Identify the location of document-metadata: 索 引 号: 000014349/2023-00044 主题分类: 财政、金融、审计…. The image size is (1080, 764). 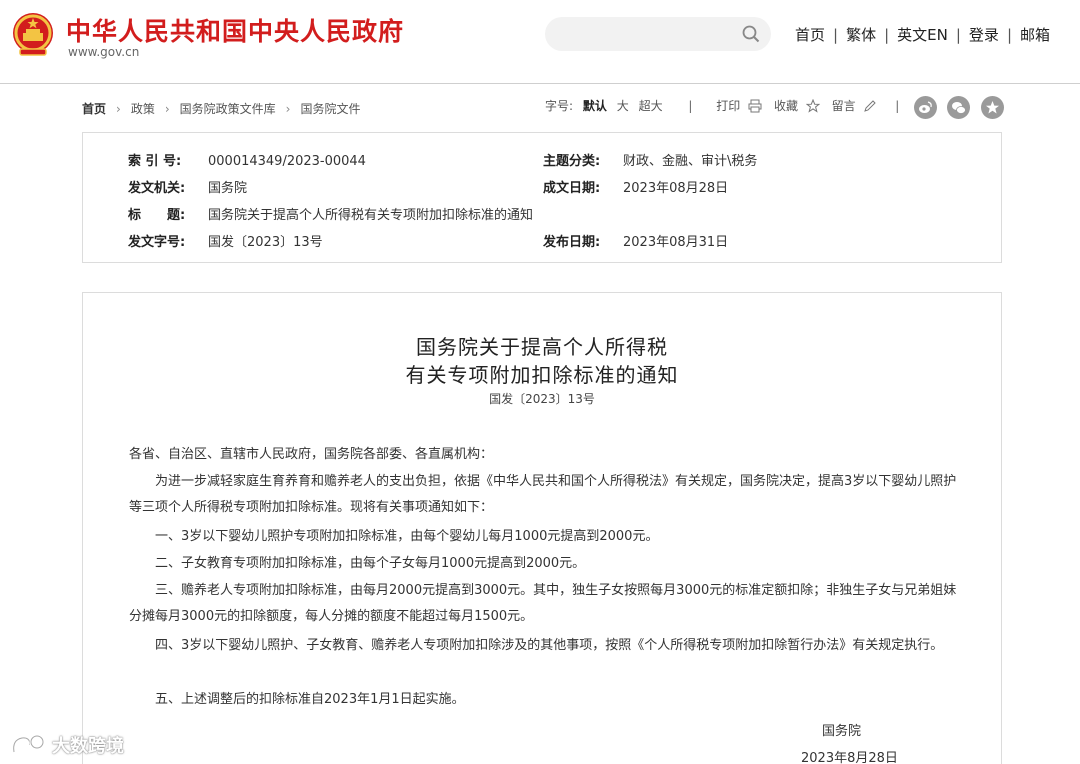
(542, 197).